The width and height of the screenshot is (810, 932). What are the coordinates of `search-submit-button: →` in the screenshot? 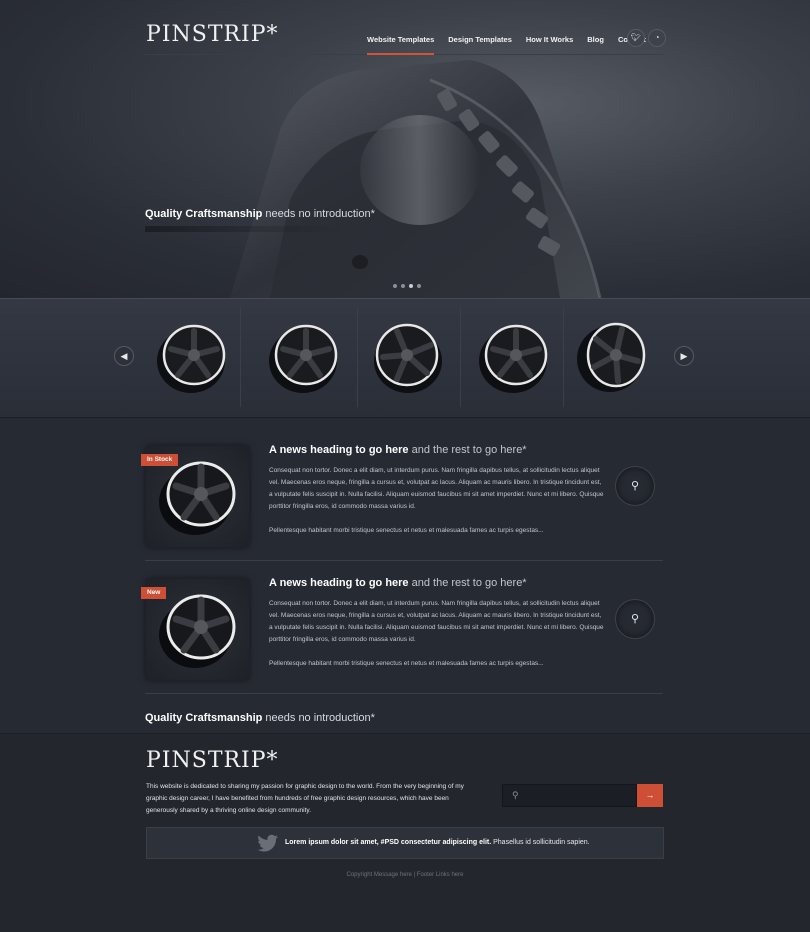 It's located at (650, 795).